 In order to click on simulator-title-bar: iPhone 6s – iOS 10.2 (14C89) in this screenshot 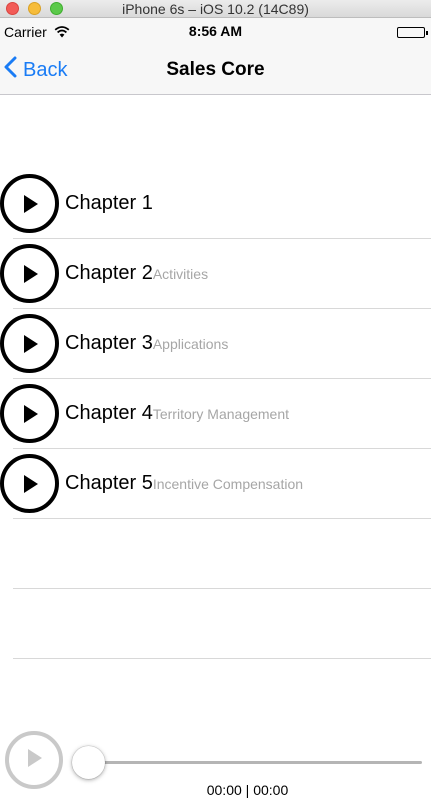, I will do `click(215, 9)`.